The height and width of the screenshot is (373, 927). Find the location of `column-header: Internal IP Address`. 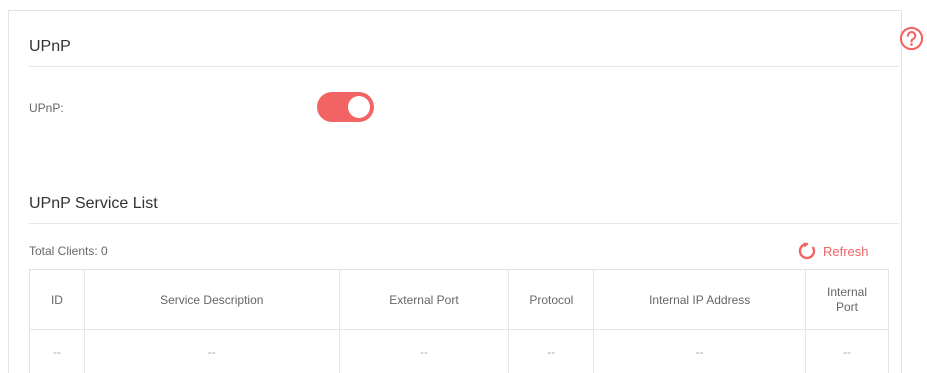

column-header: Internal IP Address is located at coordinates (700, 299).